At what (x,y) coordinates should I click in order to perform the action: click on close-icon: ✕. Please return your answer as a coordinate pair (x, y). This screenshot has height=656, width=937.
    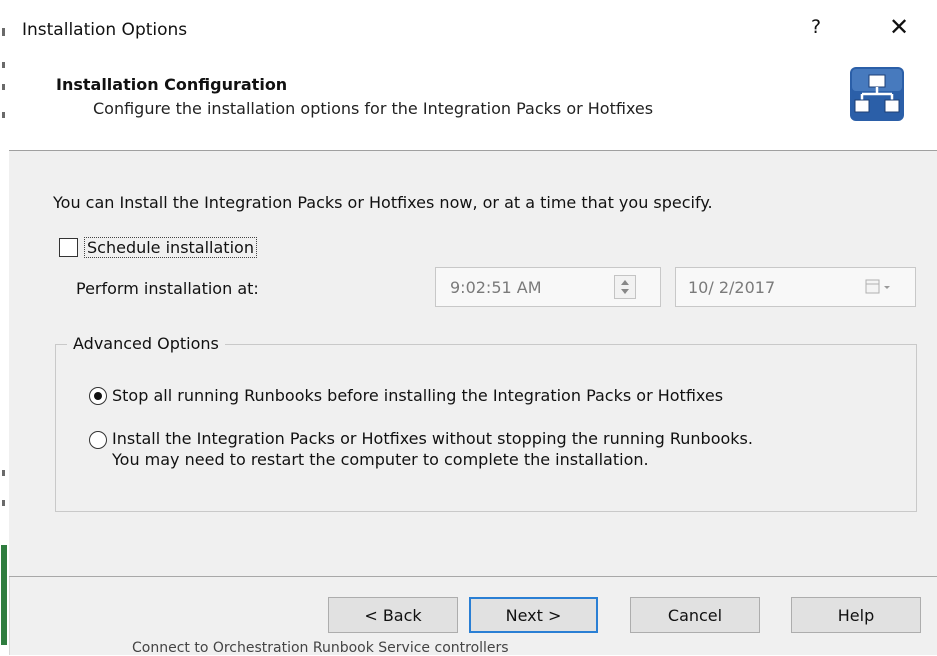
    Looking at the image, I should click on (899, 27).